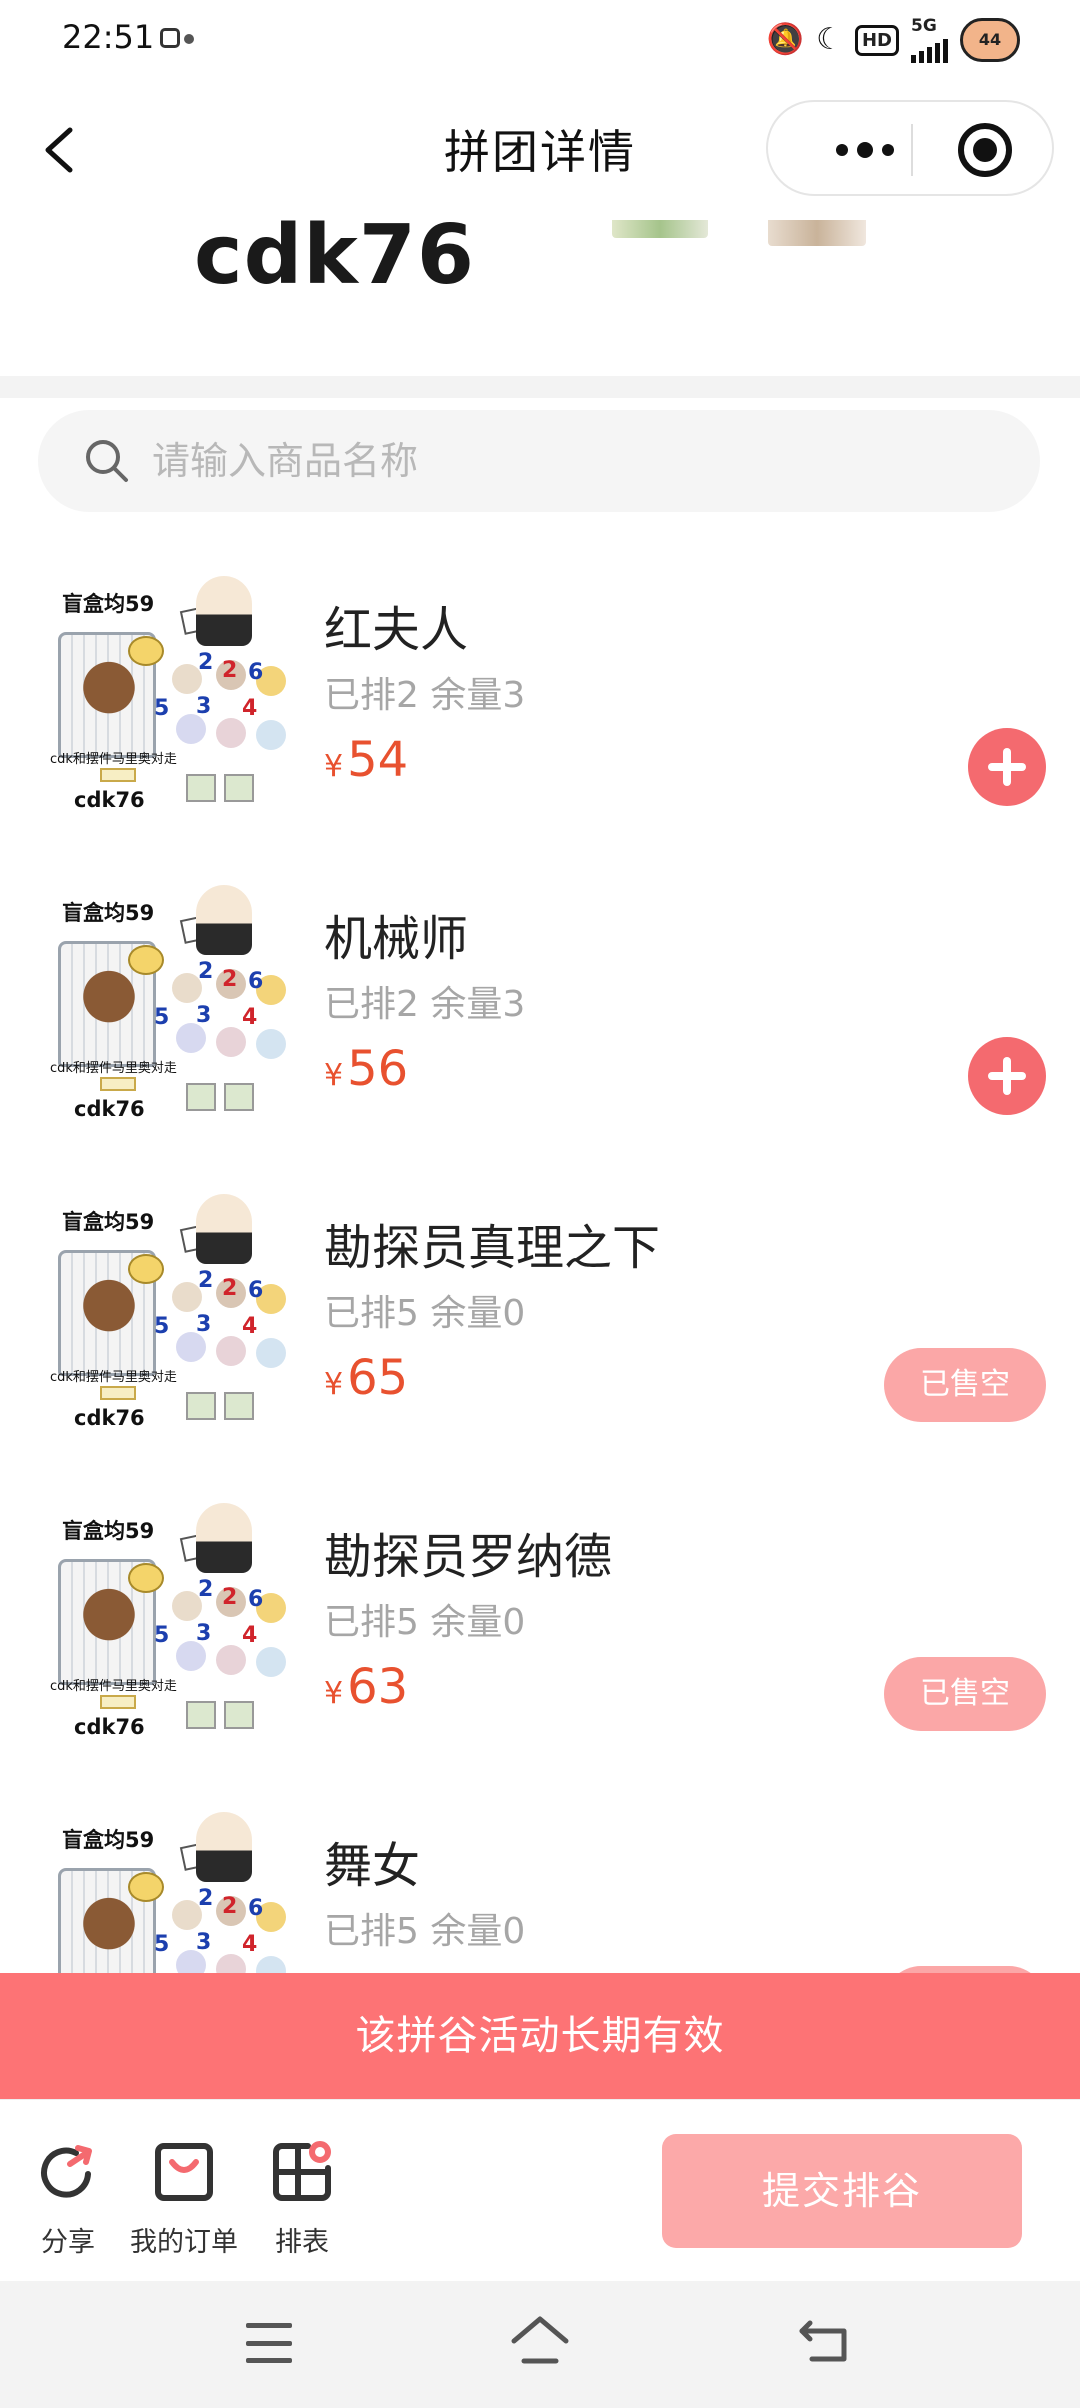 Image resolution: width=1080 pixels, height=2408 pixels. What do you see at coordinates (924, 25) in the screenshot?
I see `network-label: 5G` at bounding box center [924, 25].